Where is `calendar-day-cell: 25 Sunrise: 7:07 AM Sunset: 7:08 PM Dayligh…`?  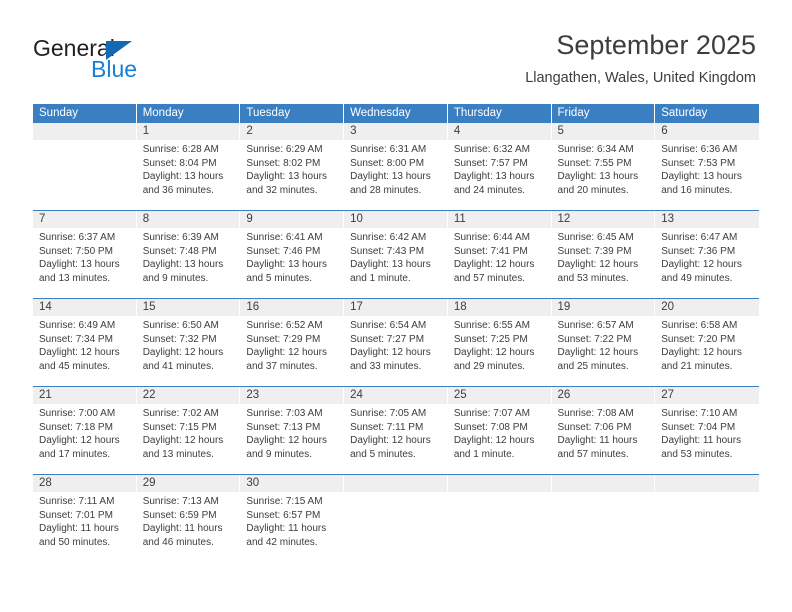
calendar-day-cell: 25 Sunrise: 7:07 AM Sunset: 7:08 PM Dayligh… is located at coordinates (499, 430).